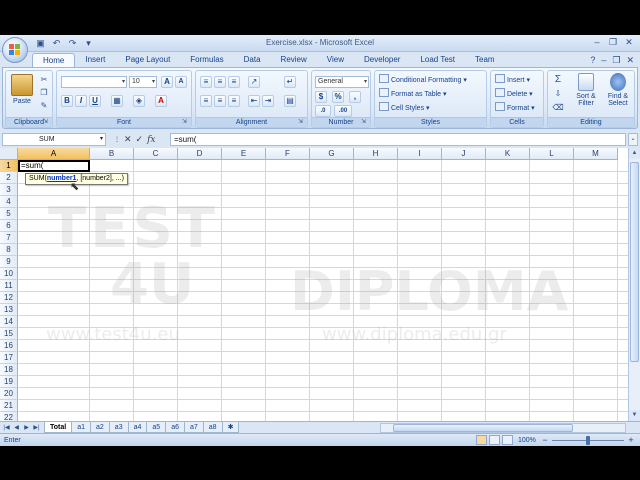 This screenshot has height=480, width=640. I want to click on clipboard-launcher-icon: ⇲, so click(46, 122).